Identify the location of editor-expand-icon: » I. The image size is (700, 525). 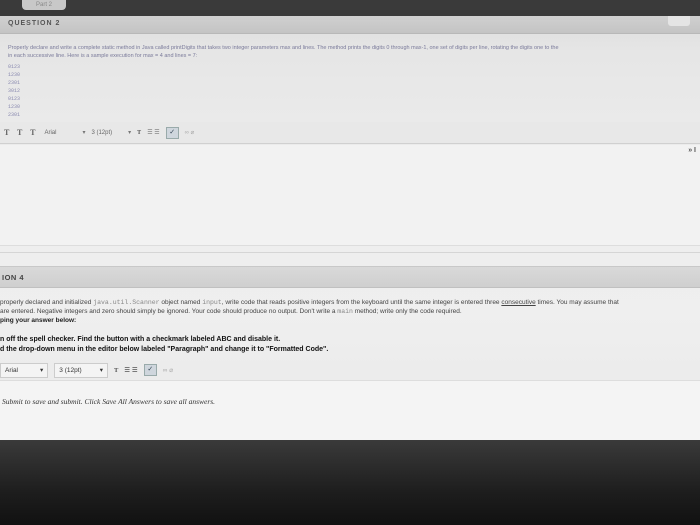
(692, 150).